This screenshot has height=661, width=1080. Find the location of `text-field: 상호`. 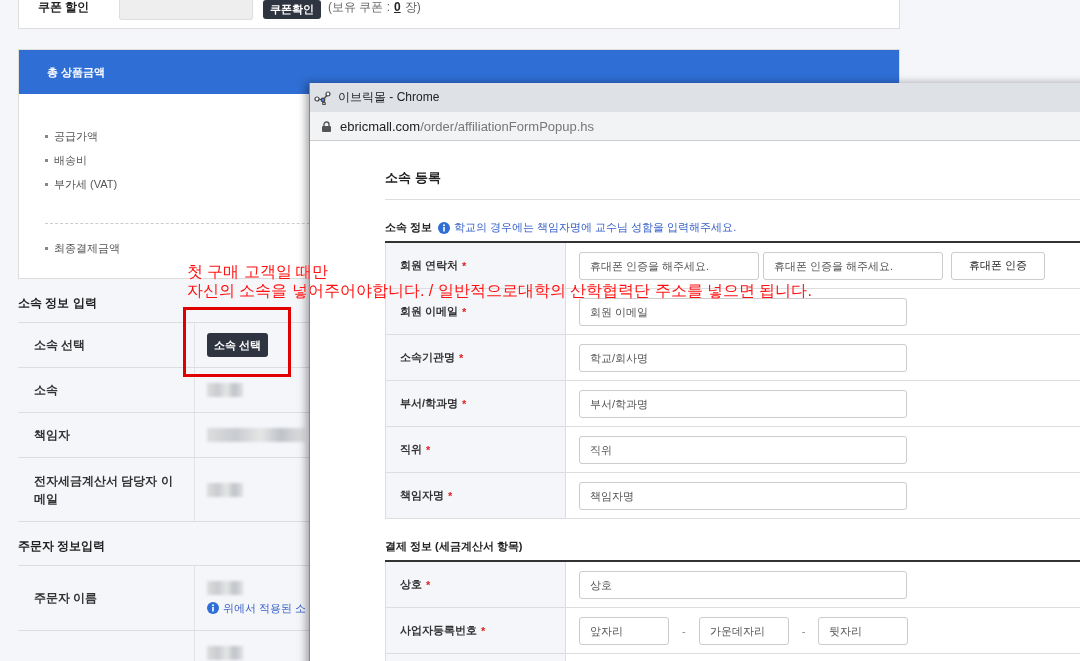

text-field: 상호 is located at coordinates (743, 584).